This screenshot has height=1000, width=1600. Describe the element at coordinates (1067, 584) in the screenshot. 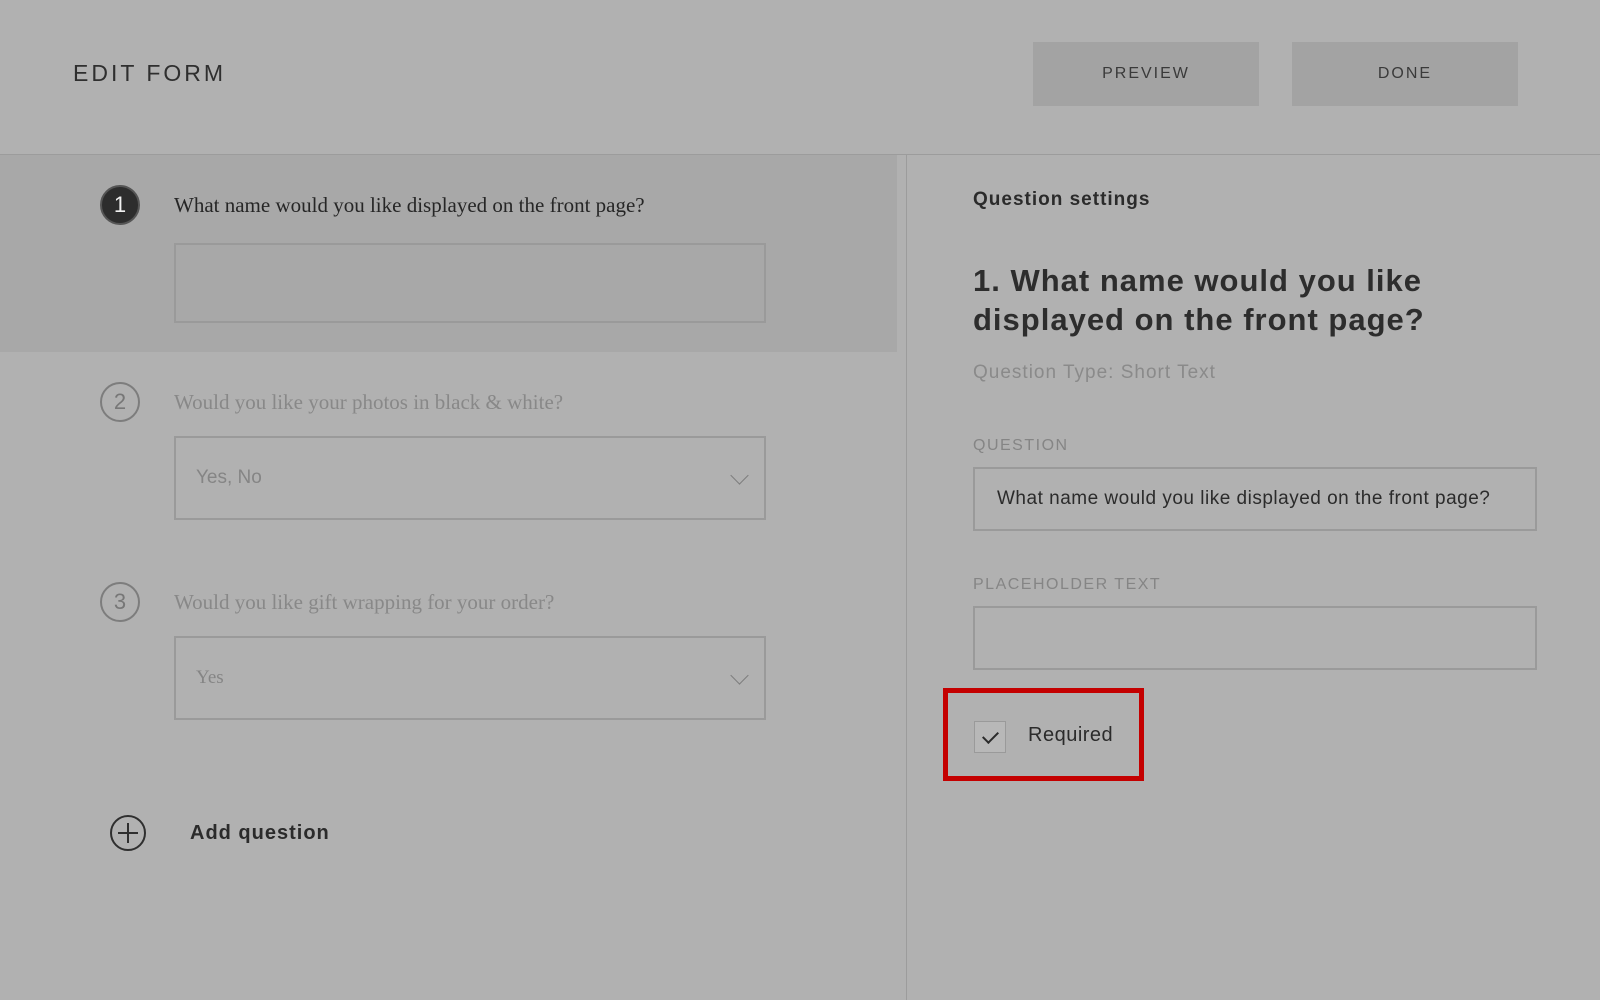

I see `placeholder-field-label: PLACEHOLDER TEXT` at that location.